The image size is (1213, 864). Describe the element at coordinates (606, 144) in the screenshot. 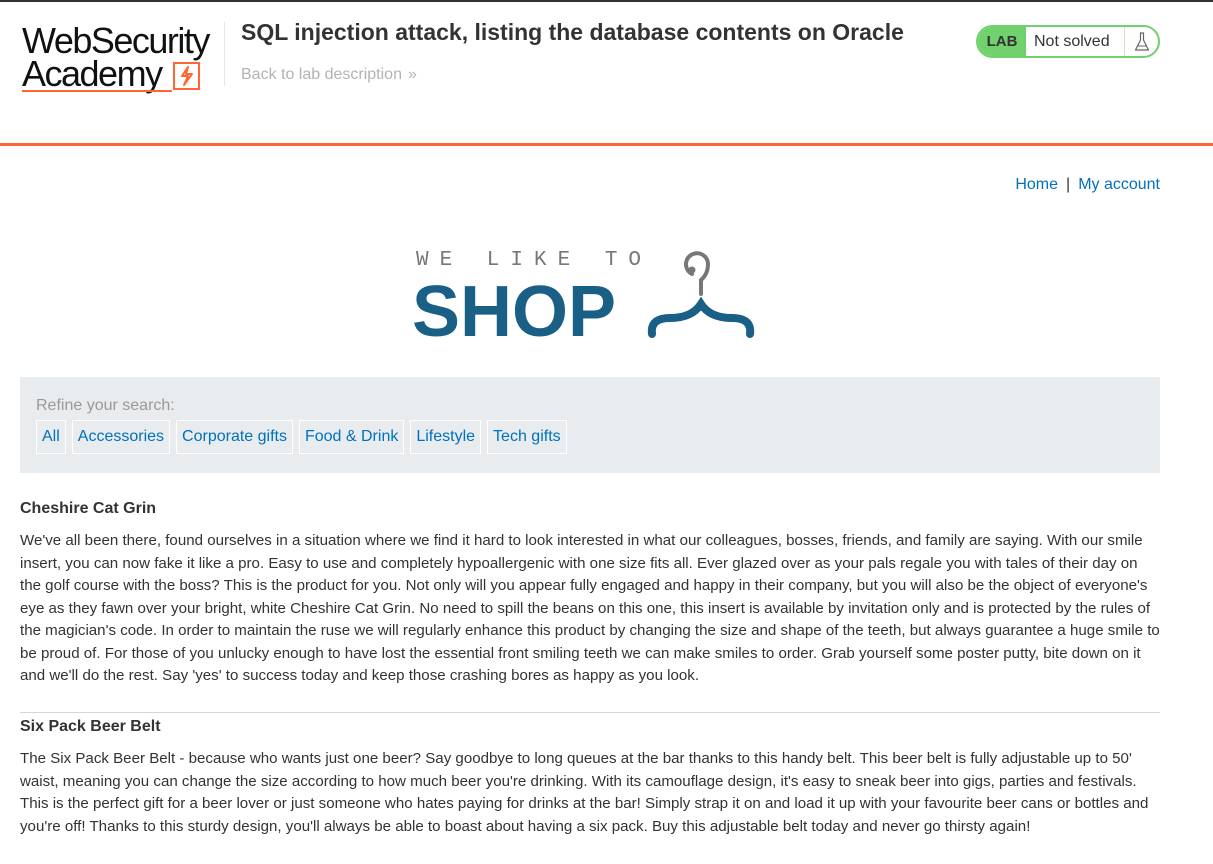

I see `header-accent-rule` at that location.